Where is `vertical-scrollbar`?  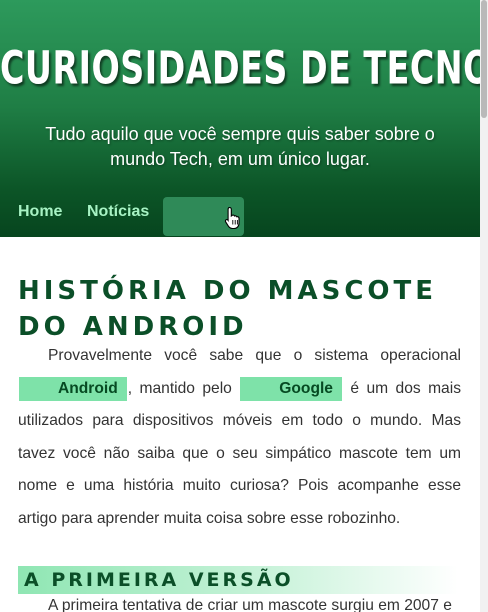 vertical-scrollbar is located at coordinates (484, 306).